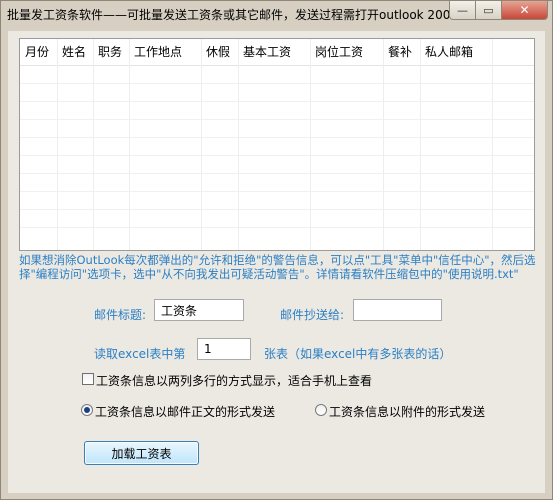  What do you see at coordinates (224, 349) in the screenshot?
I see `sheet-index-input` at bounding box center [224, 349].